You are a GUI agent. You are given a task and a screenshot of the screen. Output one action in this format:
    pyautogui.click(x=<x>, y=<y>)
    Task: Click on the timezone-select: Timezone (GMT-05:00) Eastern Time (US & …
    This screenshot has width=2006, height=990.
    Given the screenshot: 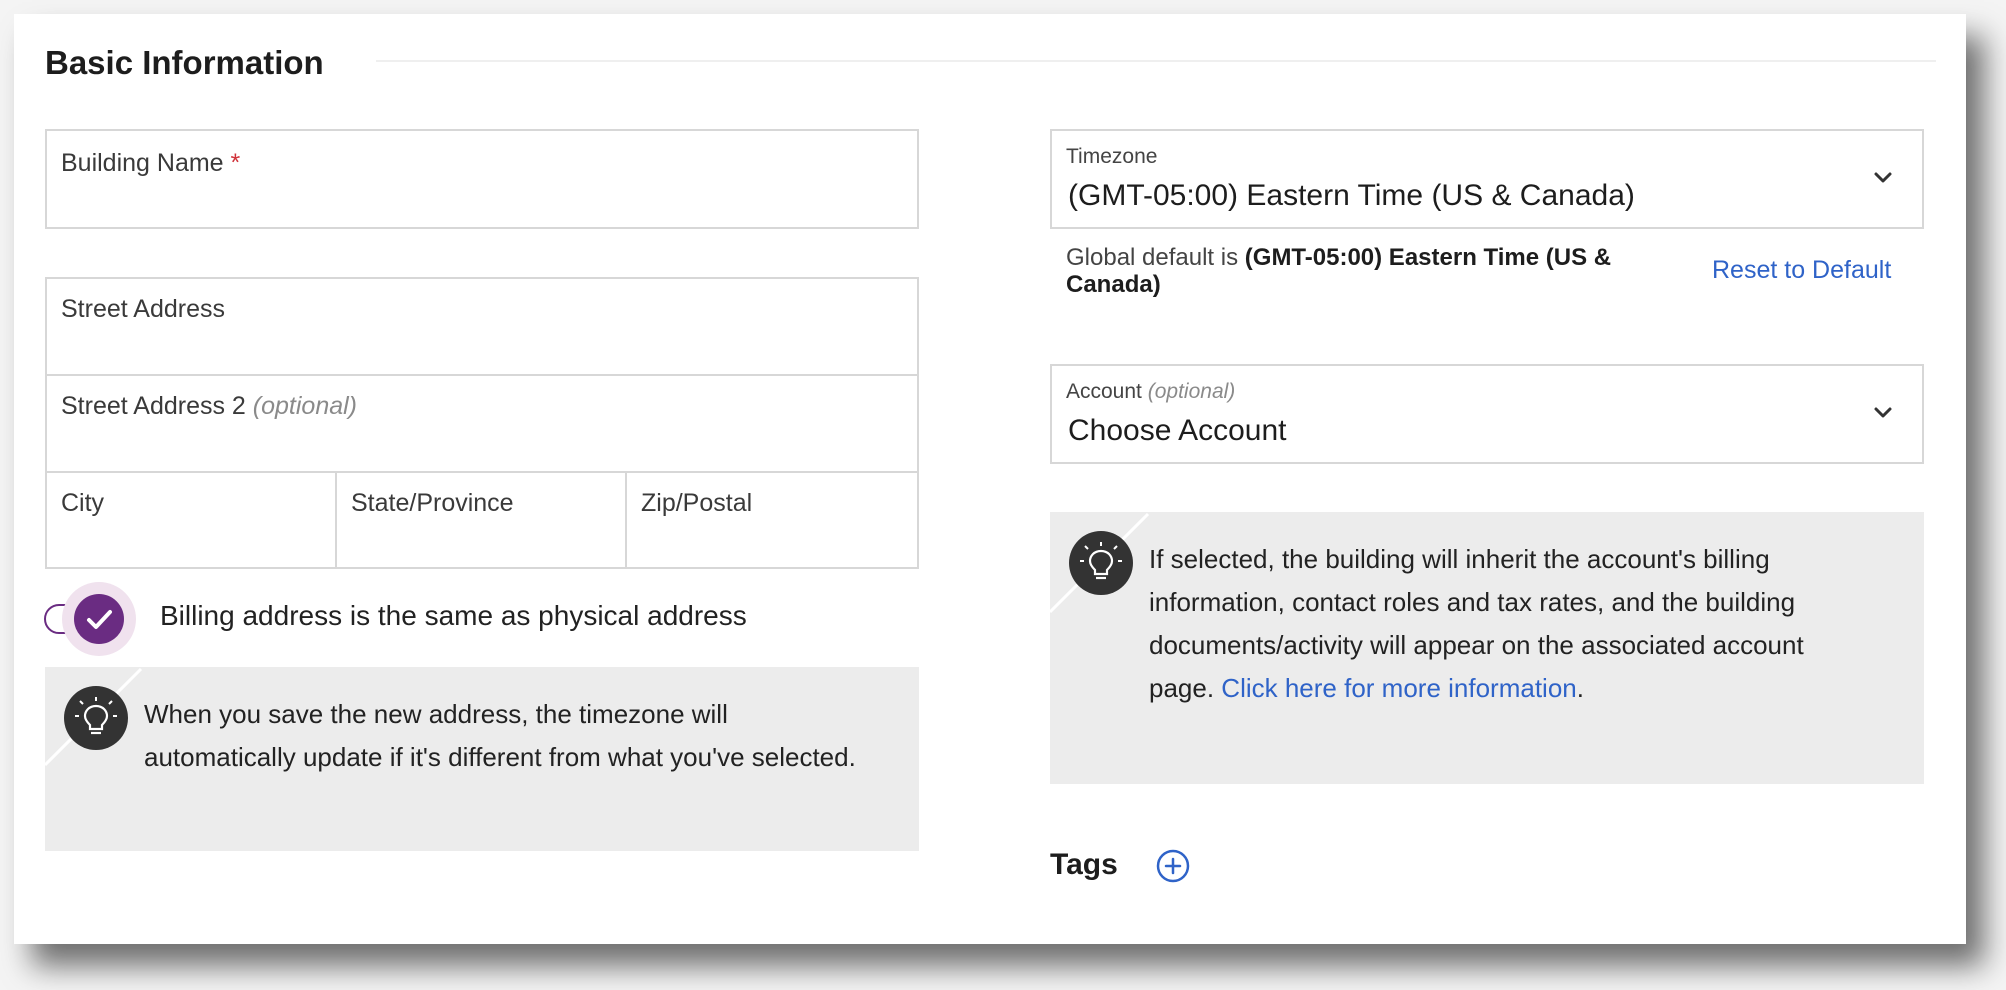 What is the action you would take?
    pyautogui.click(x=1487, y=179)
    